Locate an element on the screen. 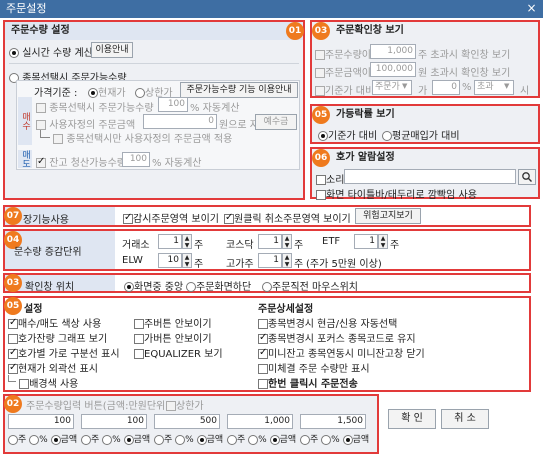 The width and height of the screenshot is (543, 458). base-price-confirm-checkbox is located at coordinates (320, 91).